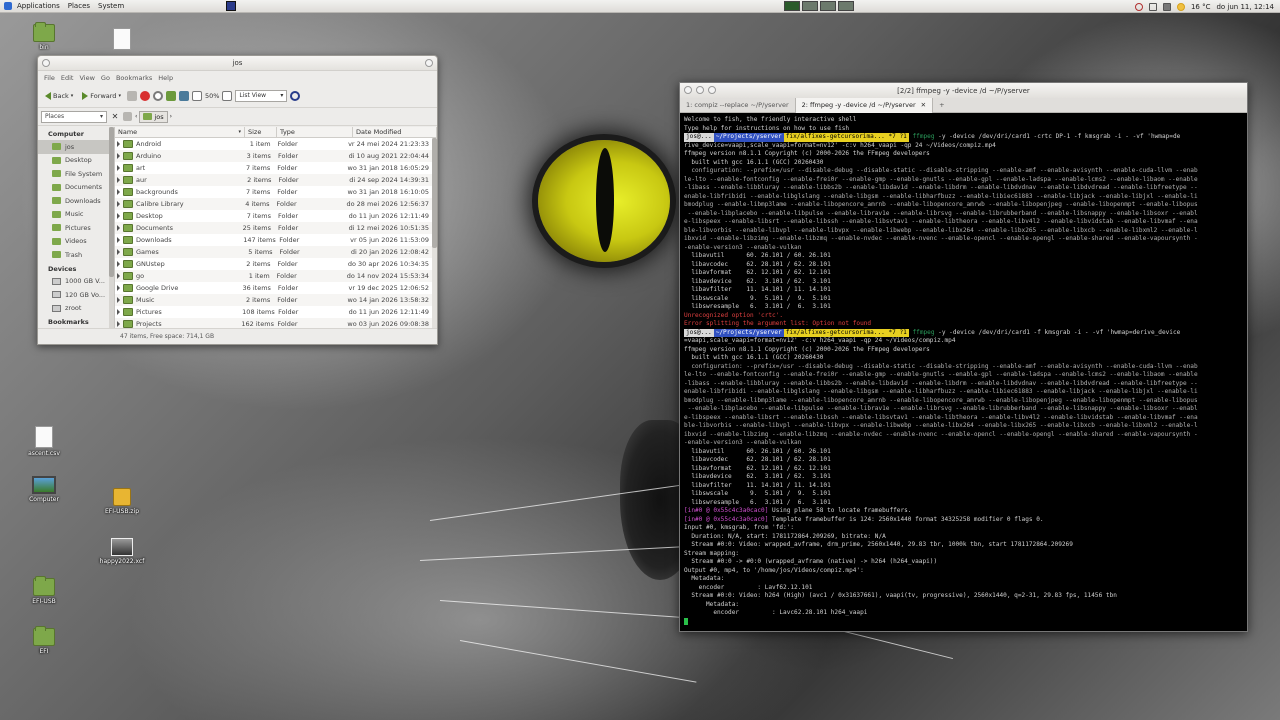 Image resolution: width=1280 pixels, height=720 pixels. Describe the element at coordinates (923, 105) in the screenshot. I see `close-tab-icon: ✕` at that location.